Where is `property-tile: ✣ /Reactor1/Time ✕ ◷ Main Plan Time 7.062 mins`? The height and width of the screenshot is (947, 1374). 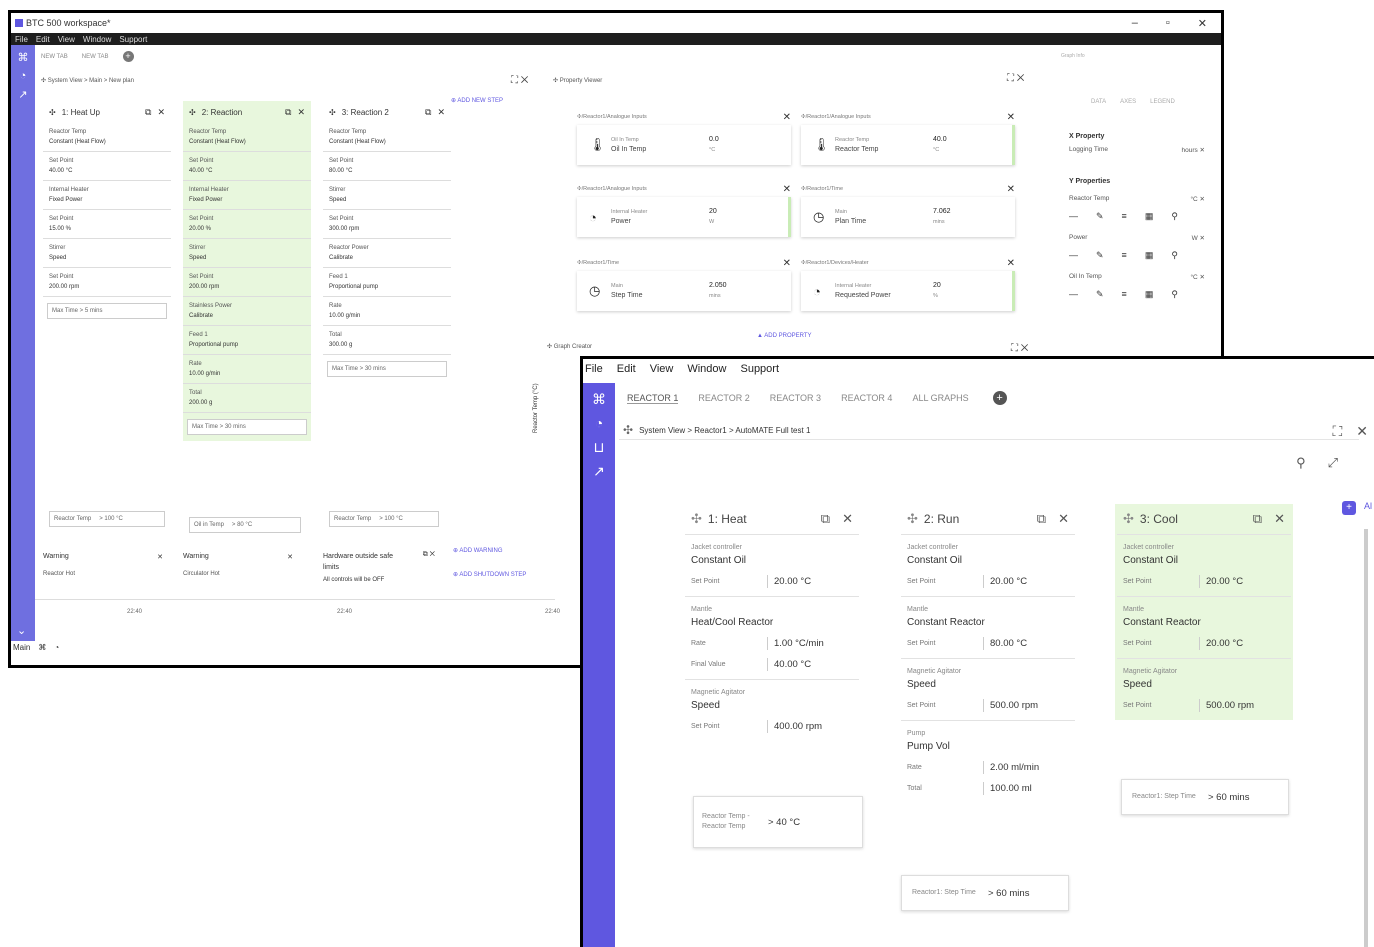
property-tile: ✣ /Reactor1/Time ✕ ◷ Main Plan Time 7.062 mins is located at coordinates (908, 210).